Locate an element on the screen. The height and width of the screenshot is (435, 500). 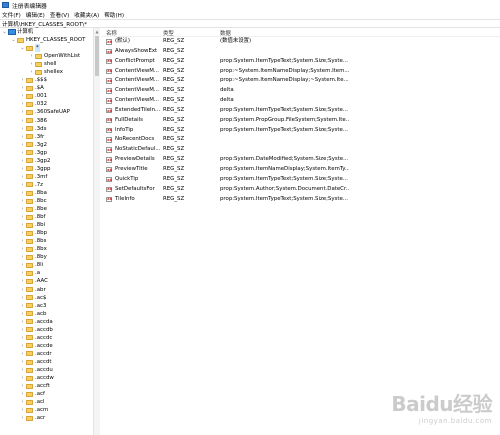
tree-item: ⌄ * is located at coordinates (49, 48).